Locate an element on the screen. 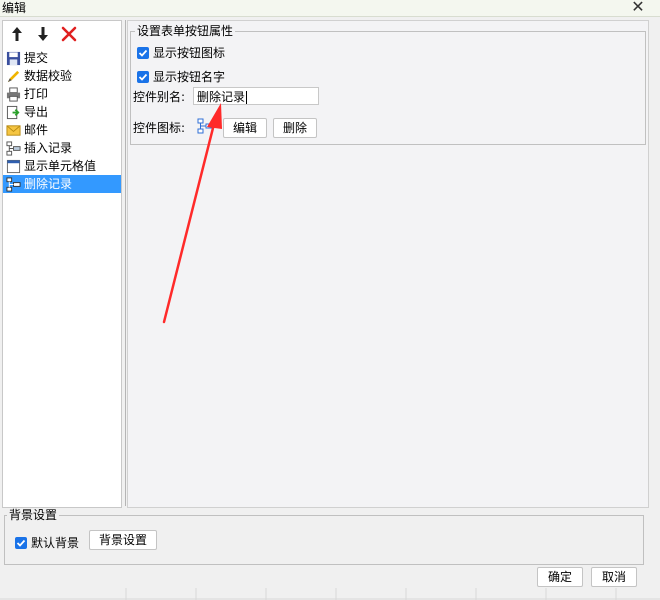 The image size is (660, 600). list-item-show-cell-value: 显示单元格值 is located at coordinates (62, 166).